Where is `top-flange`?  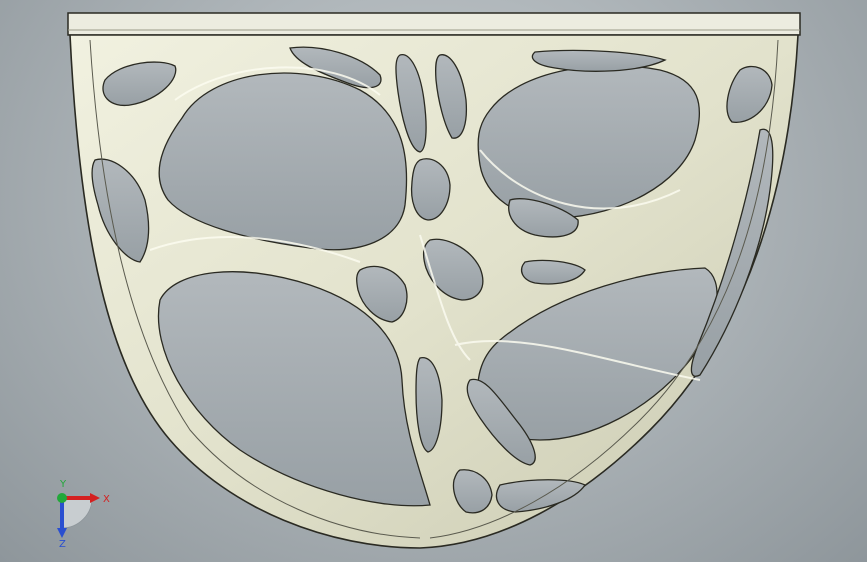 top-flange is located at coordinates (434, 24).